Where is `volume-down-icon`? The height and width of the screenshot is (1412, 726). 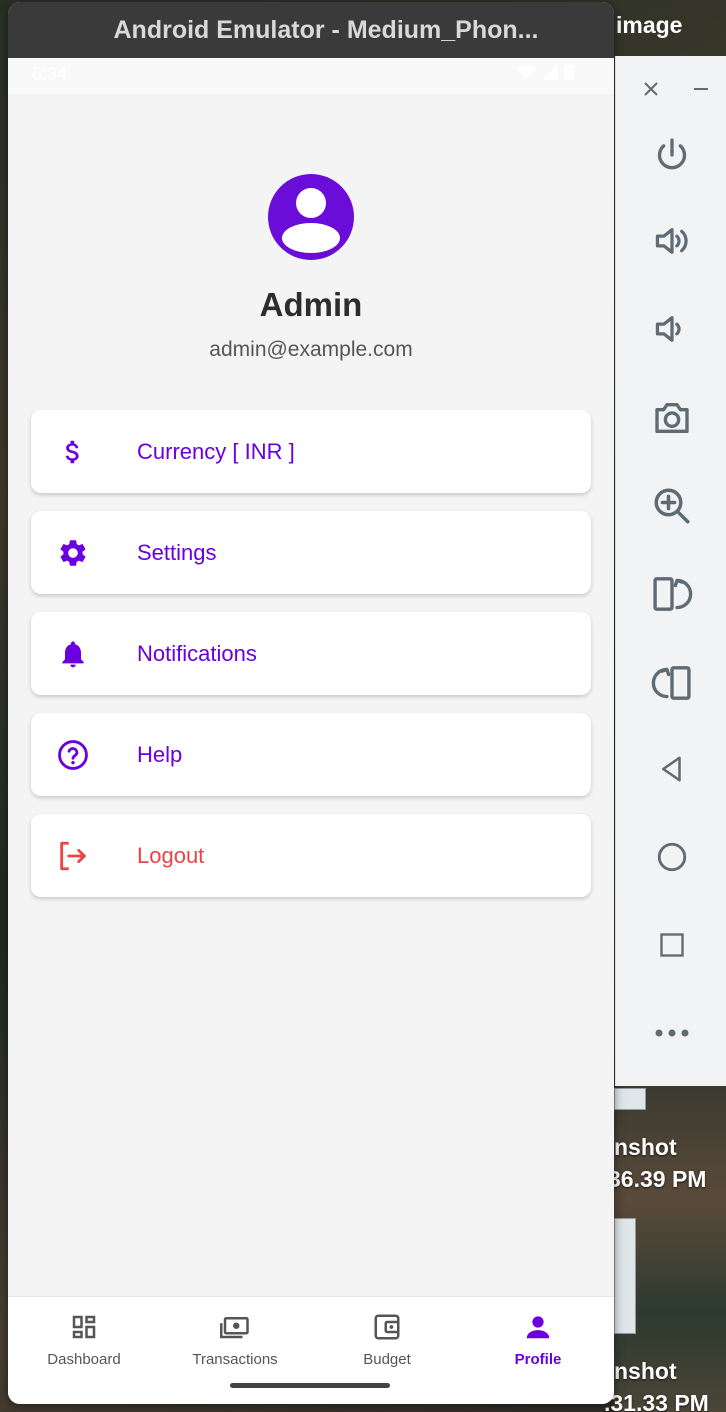
volume-down-icon is located at coordinates (671, 329).